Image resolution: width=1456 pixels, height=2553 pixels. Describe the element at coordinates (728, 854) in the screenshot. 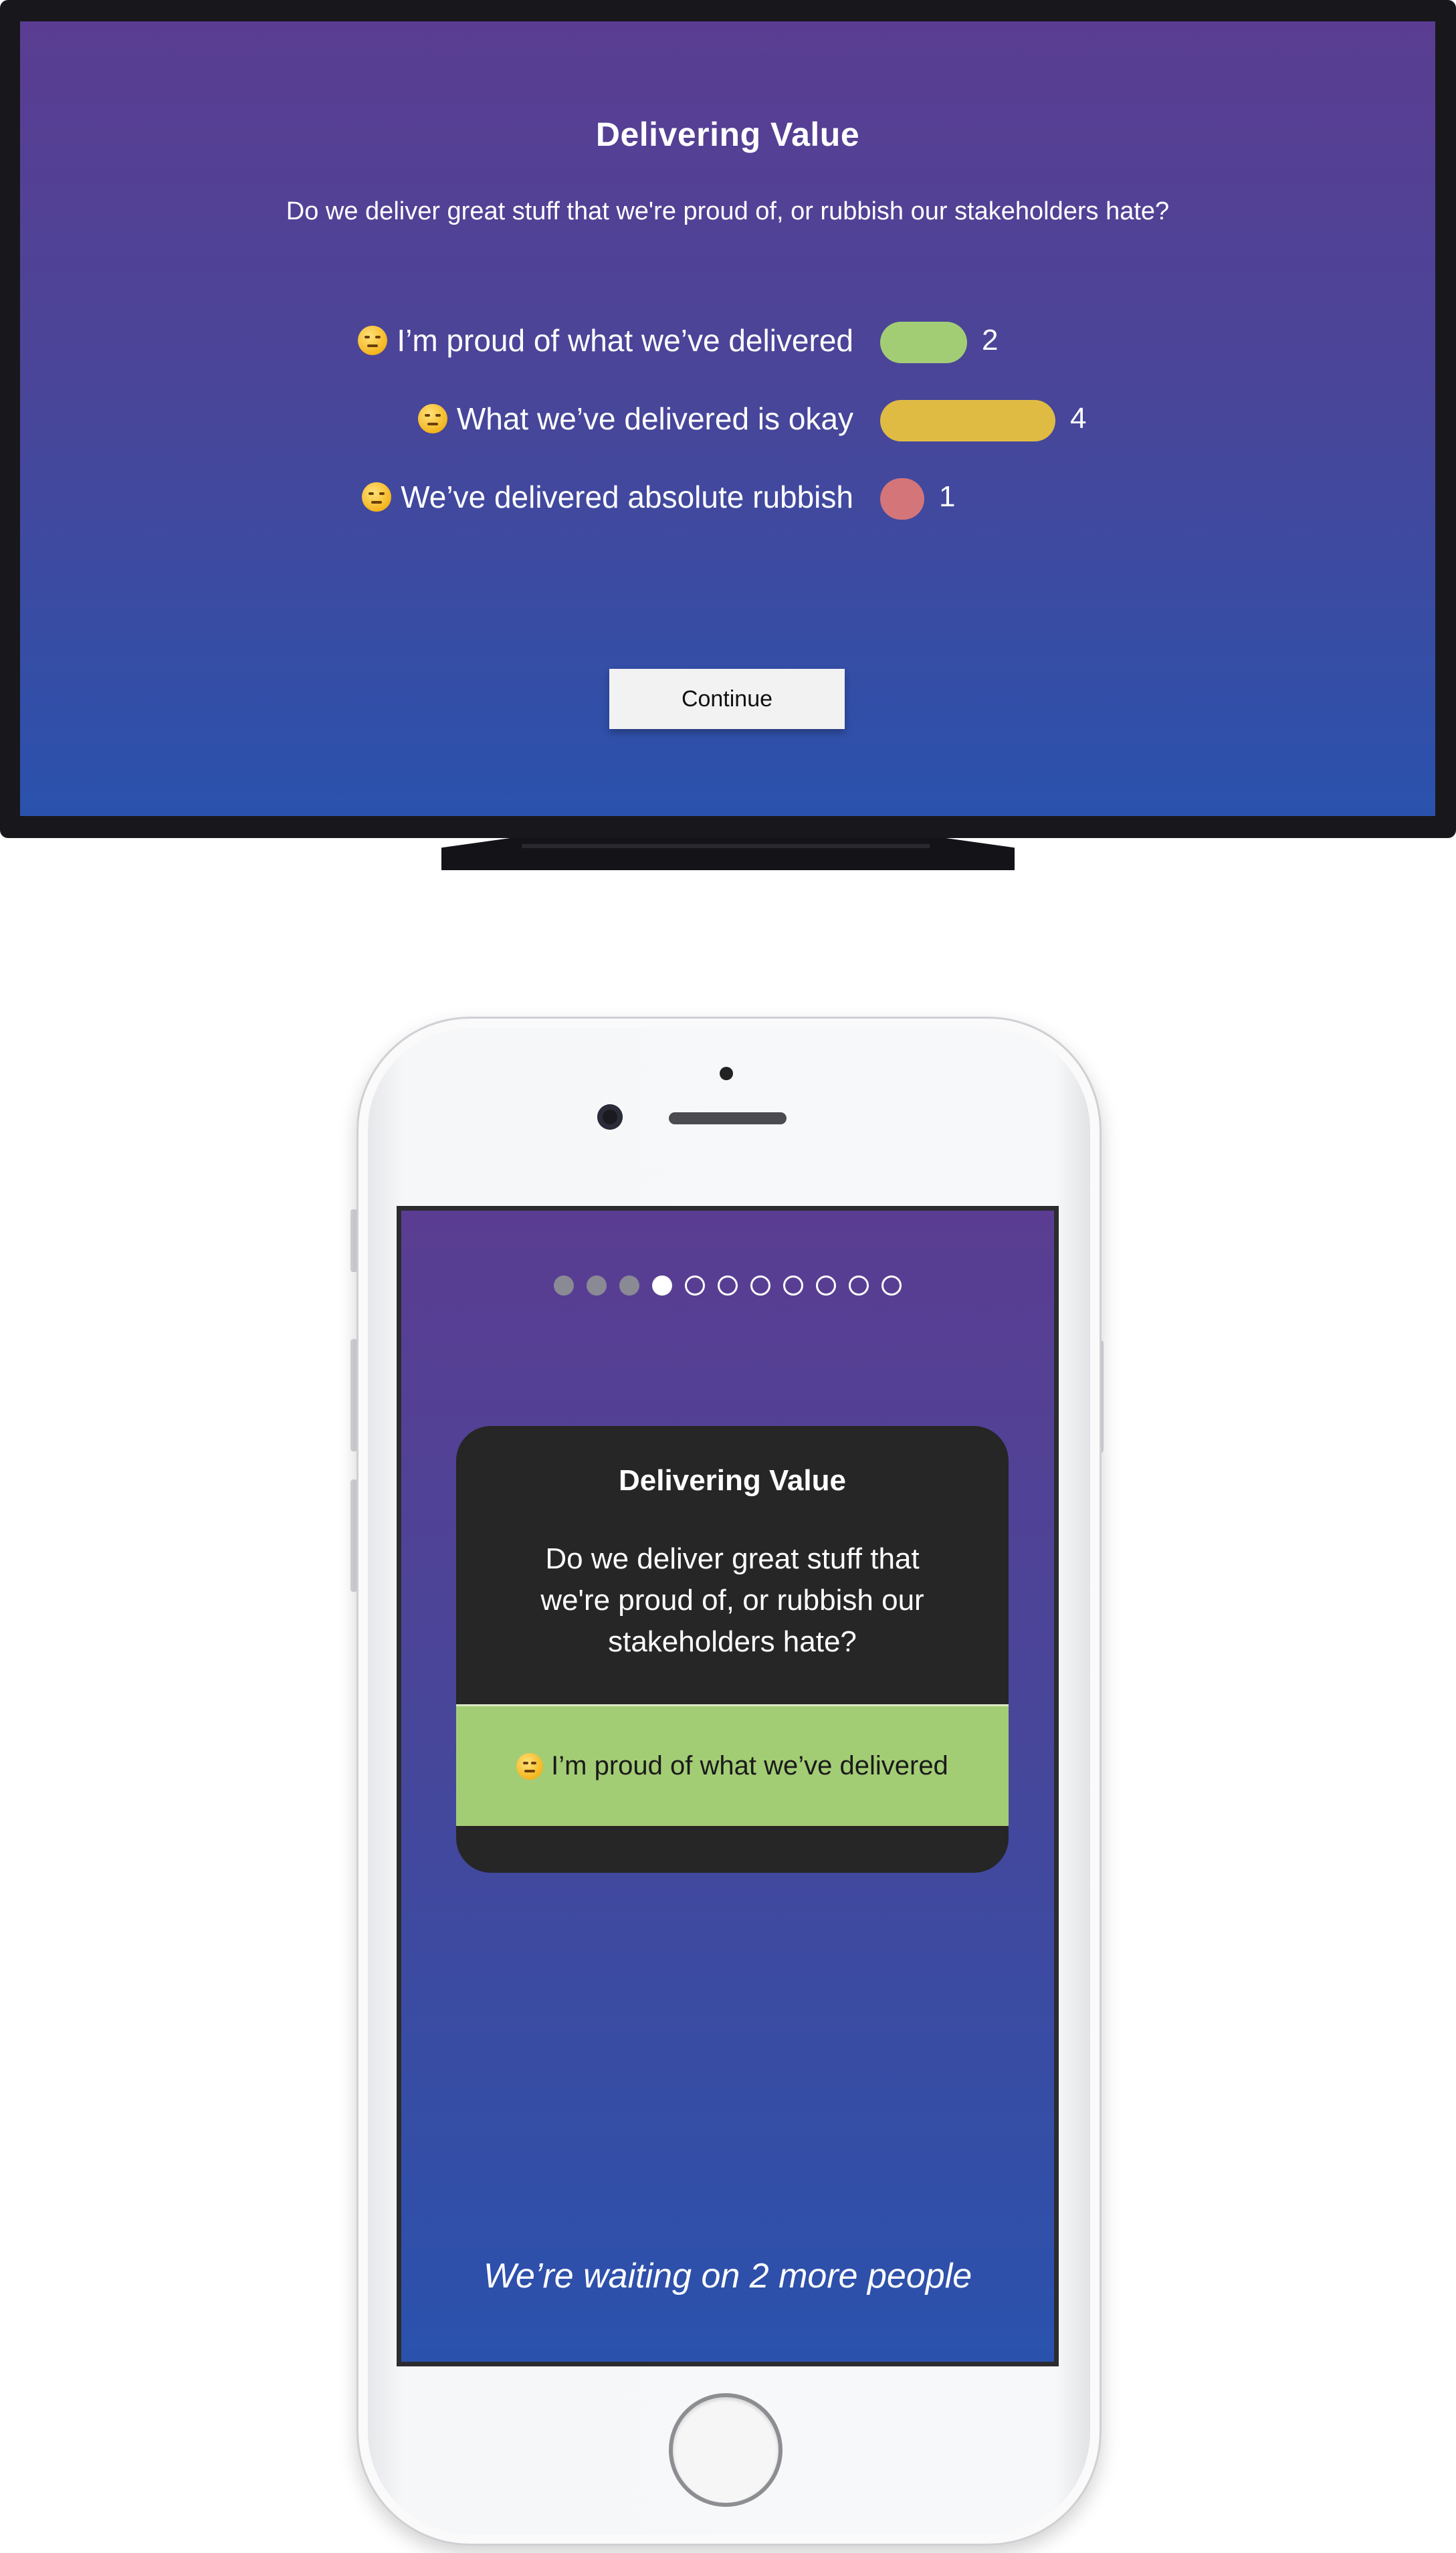

I see `tv-stand` at that location.